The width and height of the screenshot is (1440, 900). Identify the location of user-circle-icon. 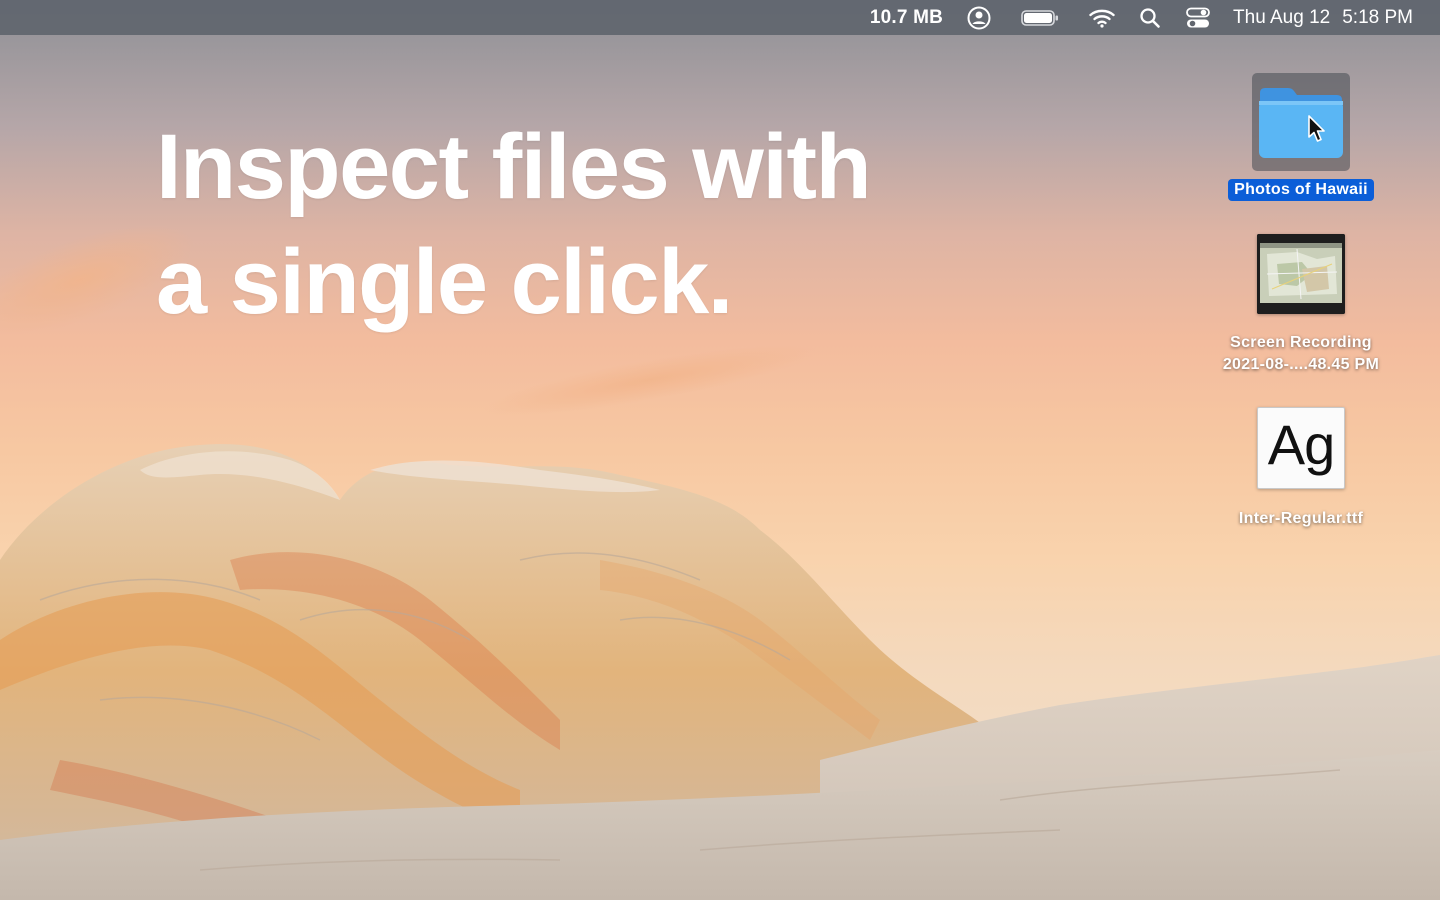
(979, 17).